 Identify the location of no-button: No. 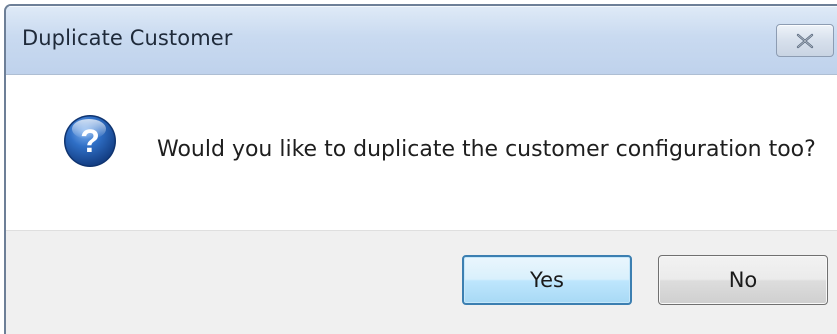
(743, 280).